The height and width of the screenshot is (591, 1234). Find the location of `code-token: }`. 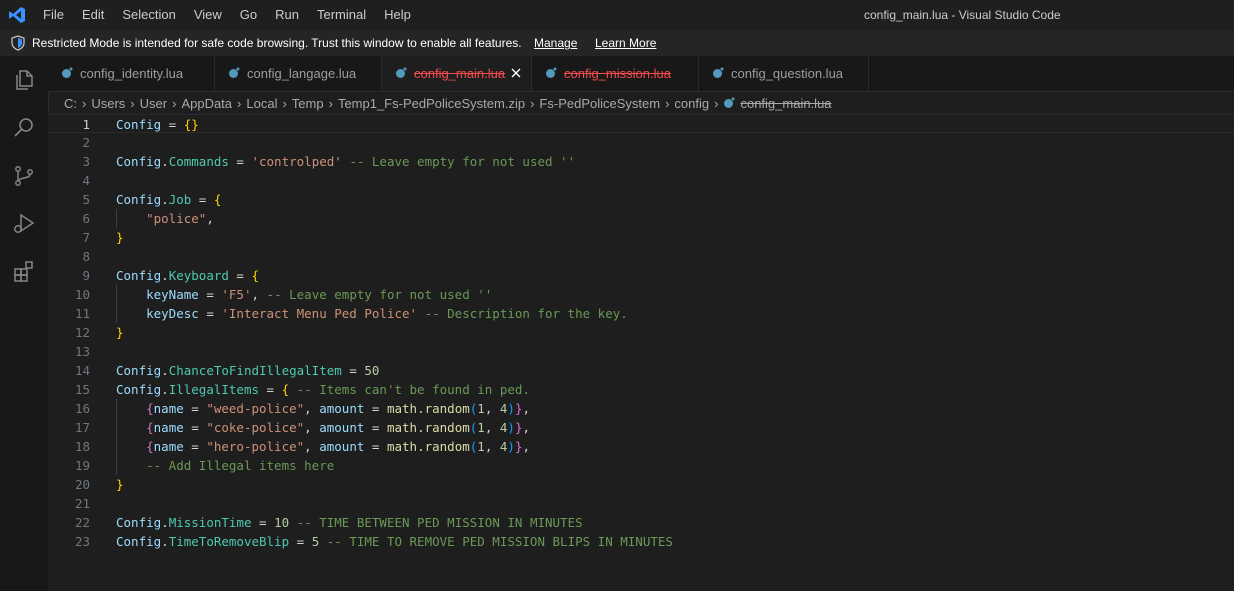

code-token: } is located at coordinates (120, 332).